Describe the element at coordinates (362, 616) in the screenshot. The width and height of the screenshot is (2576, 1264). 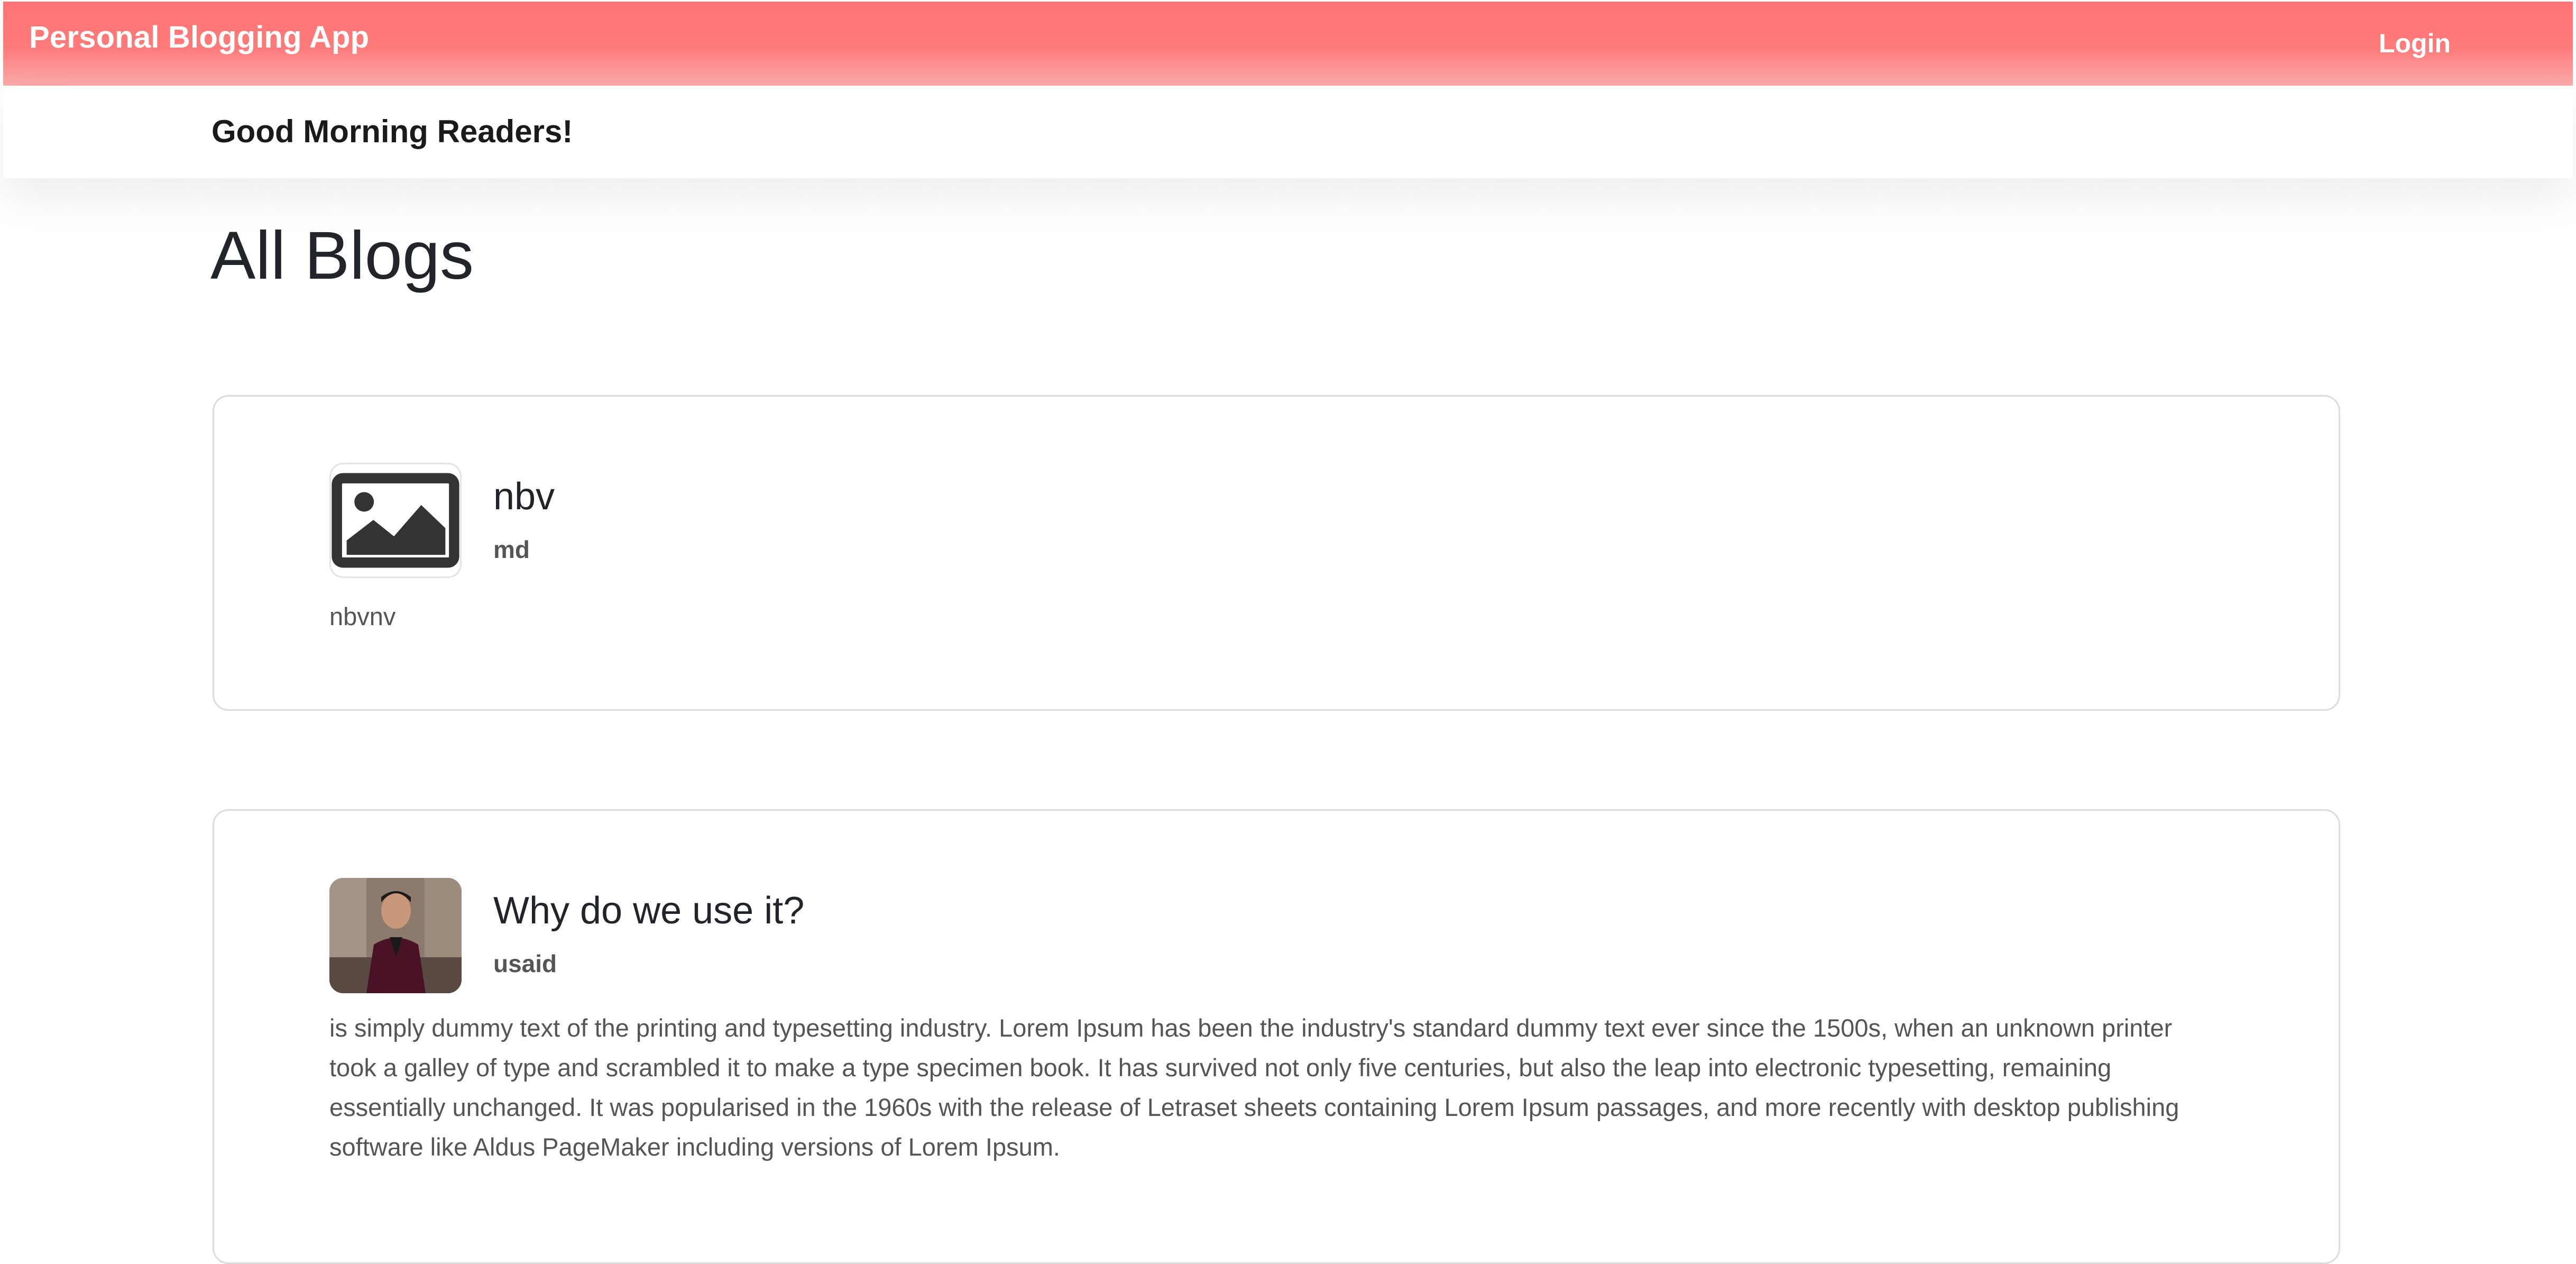
I see `post-body: nbvnv` at that location.